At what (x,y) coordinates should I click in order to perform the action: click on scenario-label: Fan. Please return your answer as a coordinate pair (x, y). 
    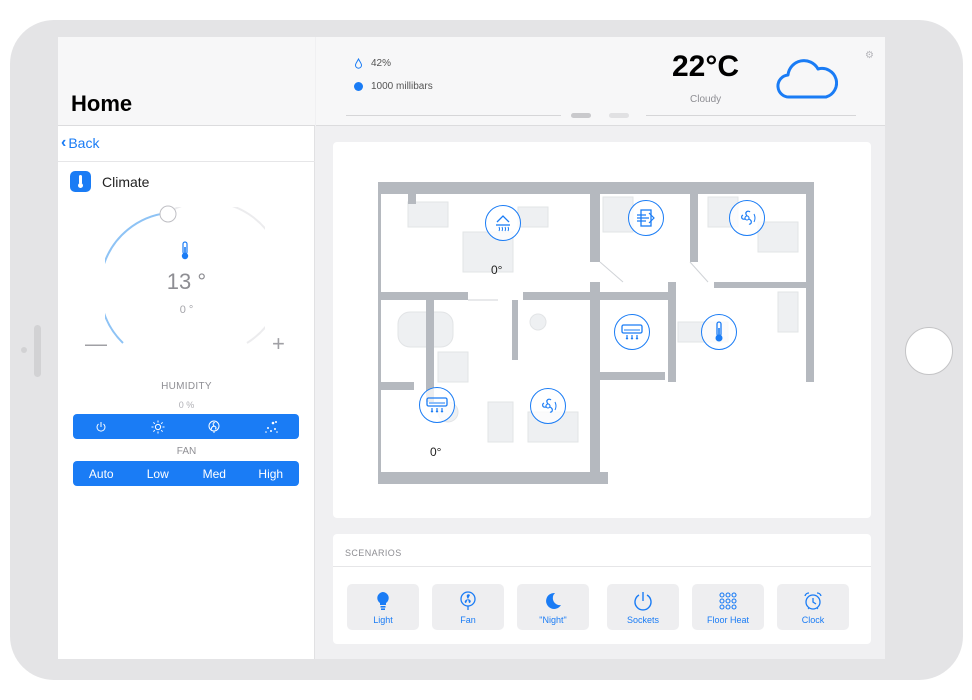
    Looking at the image, I should click on (468, 620).